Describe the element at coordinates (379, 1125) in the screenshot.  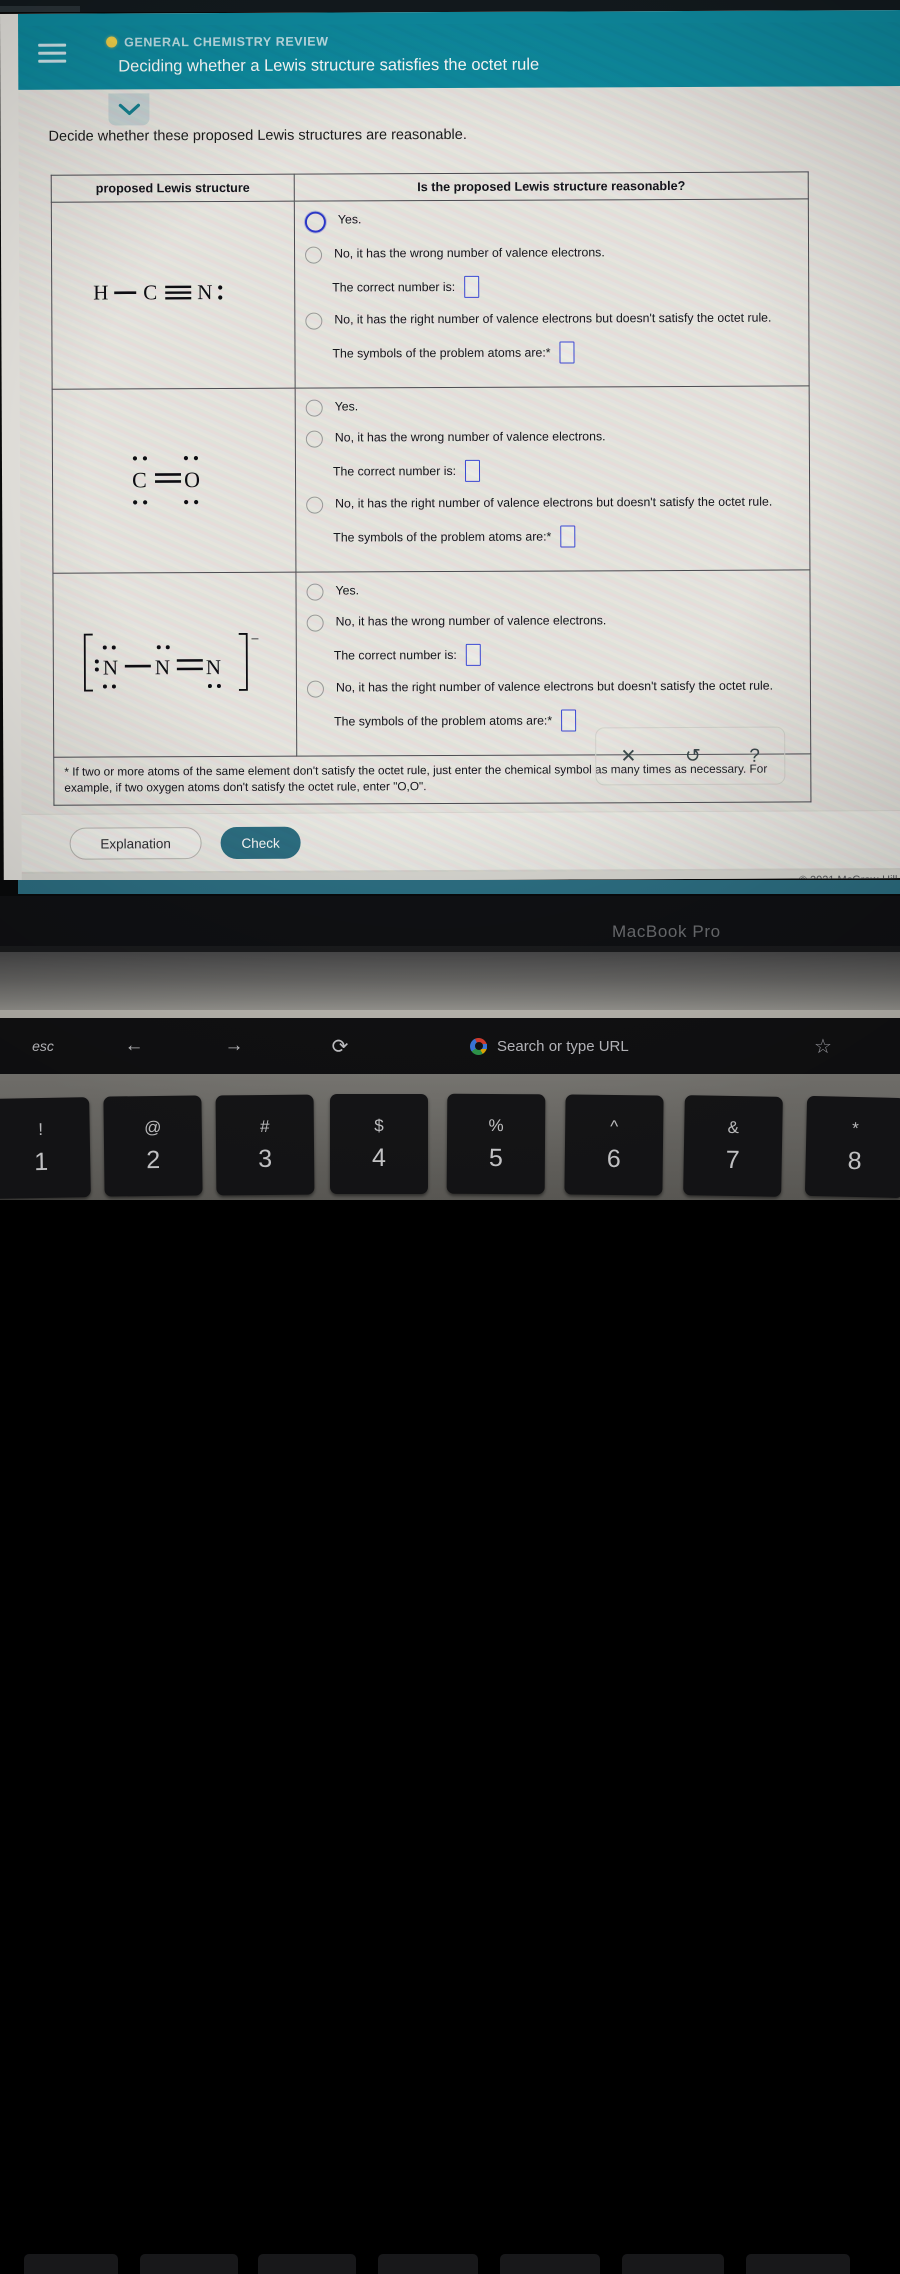
I see `key-shift-label: $` at that location.